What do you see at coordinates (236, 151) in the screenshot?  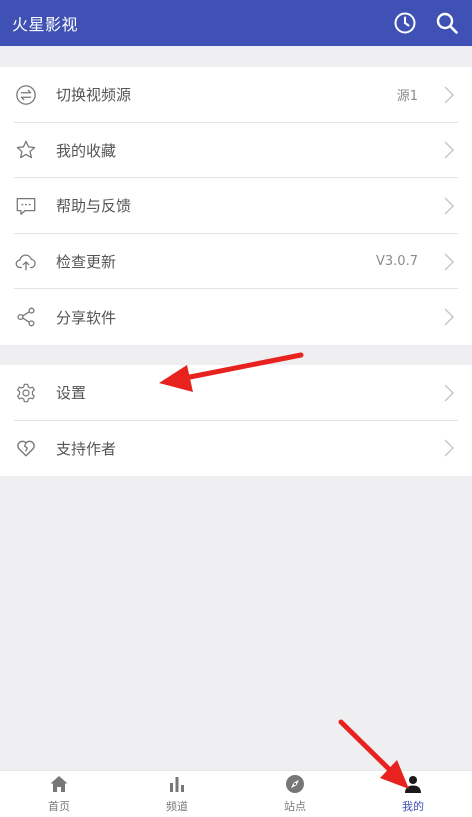 I see `menu-item-favorites: 我的收藏` at bounding box center [236, 151].